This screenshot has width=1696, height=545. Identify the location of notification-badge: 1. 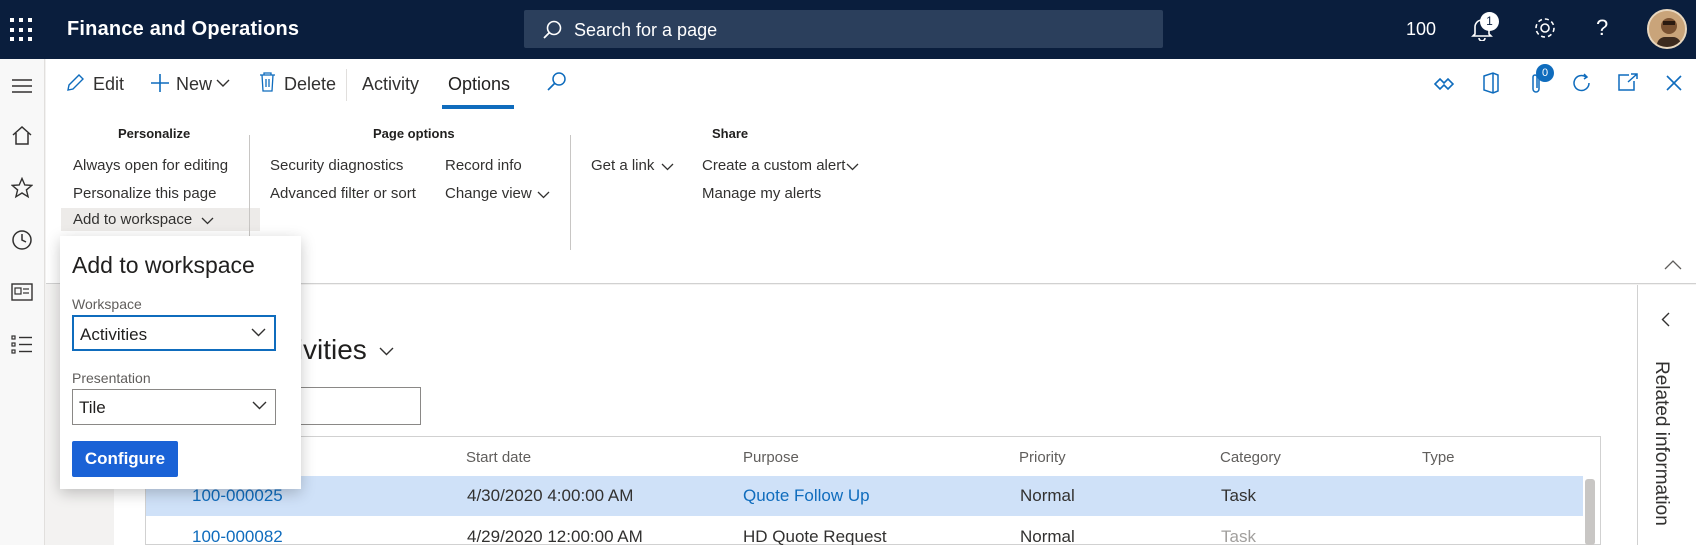
(1489, 21).